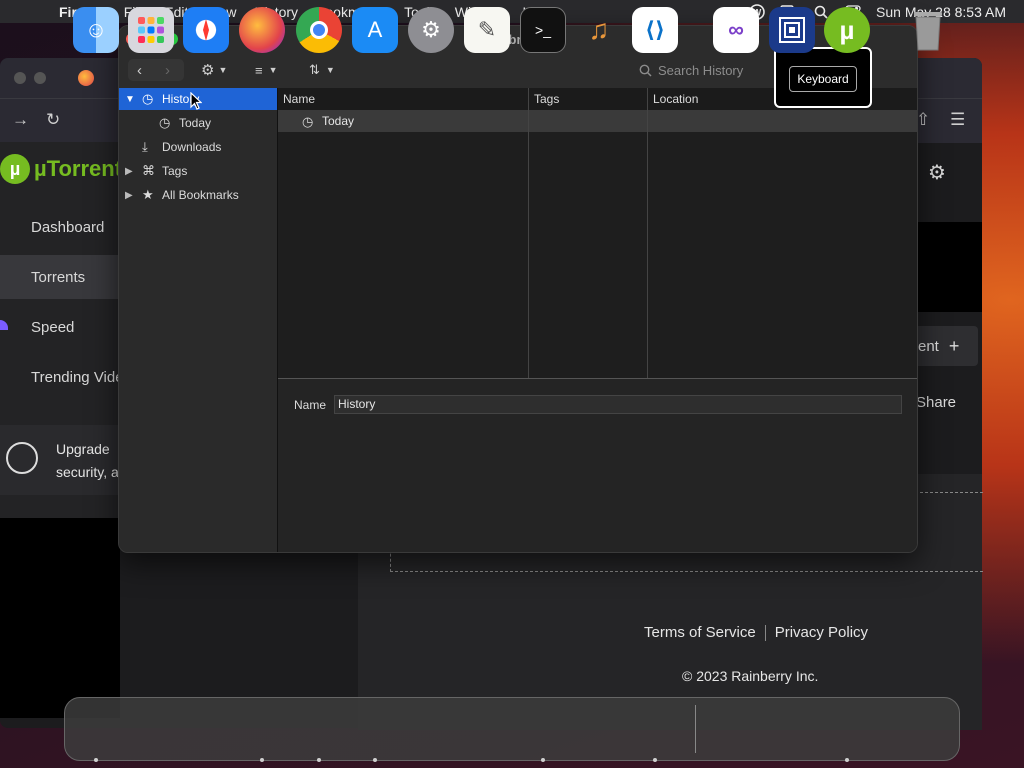 This screenshot has width=1024, height=768. Describe the element at coordinates (597, 121) in the screenshot. I see `table-row: ◷ Today` at that location.